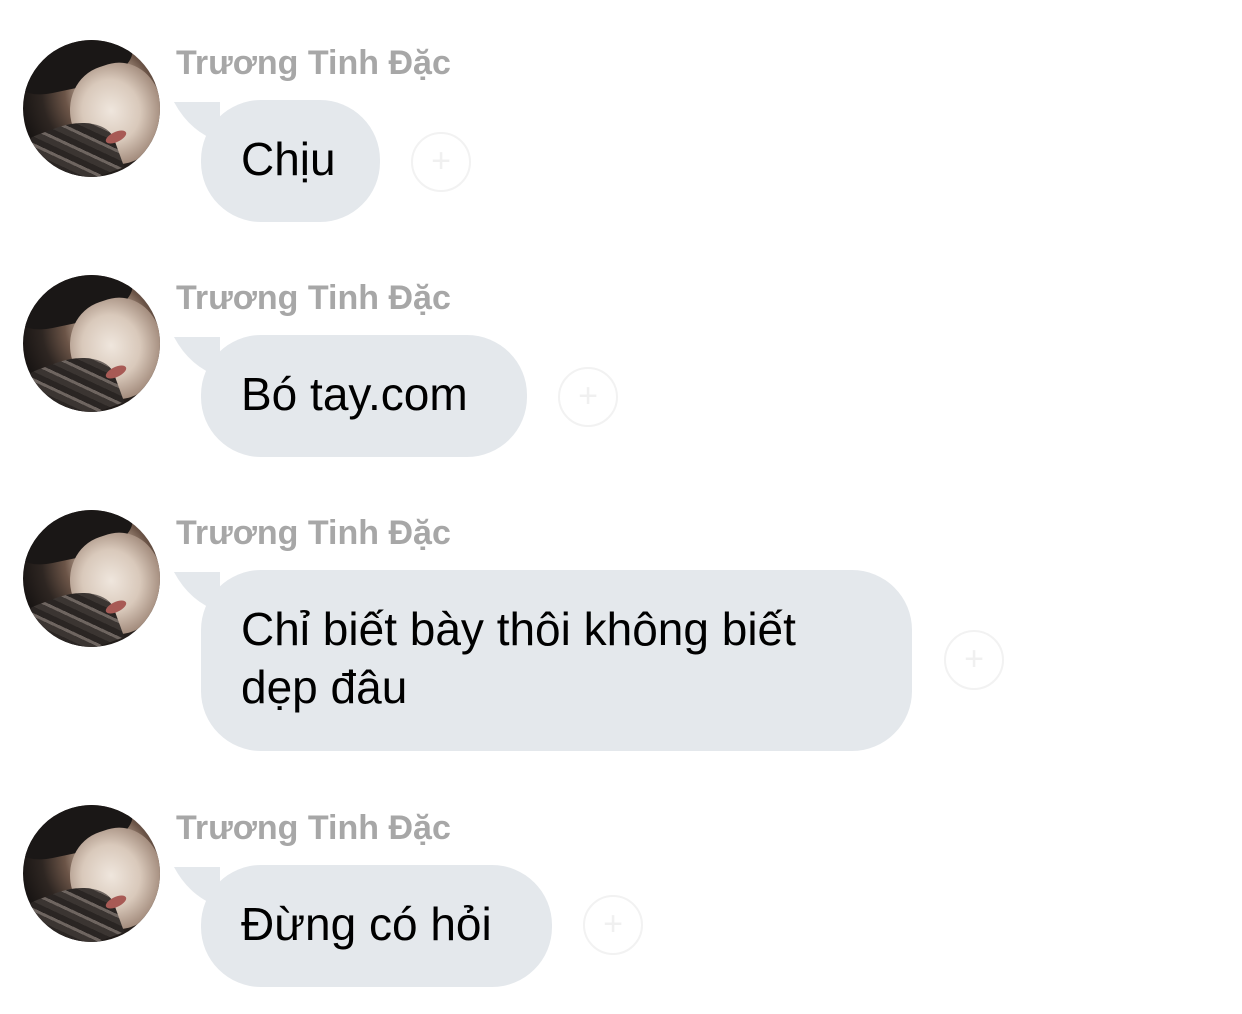  I want to click on message-bubble: Chỉ biết bày thôi không biết dẹp đâu, so click(556, 660).